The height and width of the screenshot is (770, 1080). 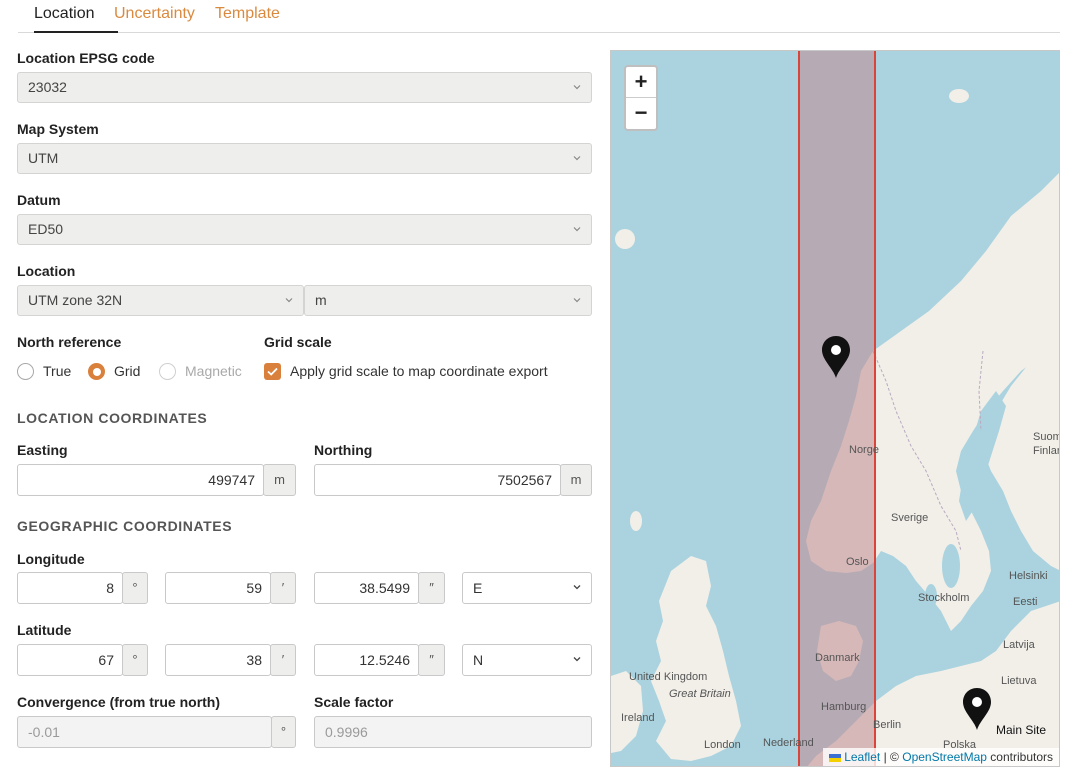 What do you see at coordinates (304, 87) in the screenshot?
I see `epsg-select: 23032` at bounding box center [304, 87].